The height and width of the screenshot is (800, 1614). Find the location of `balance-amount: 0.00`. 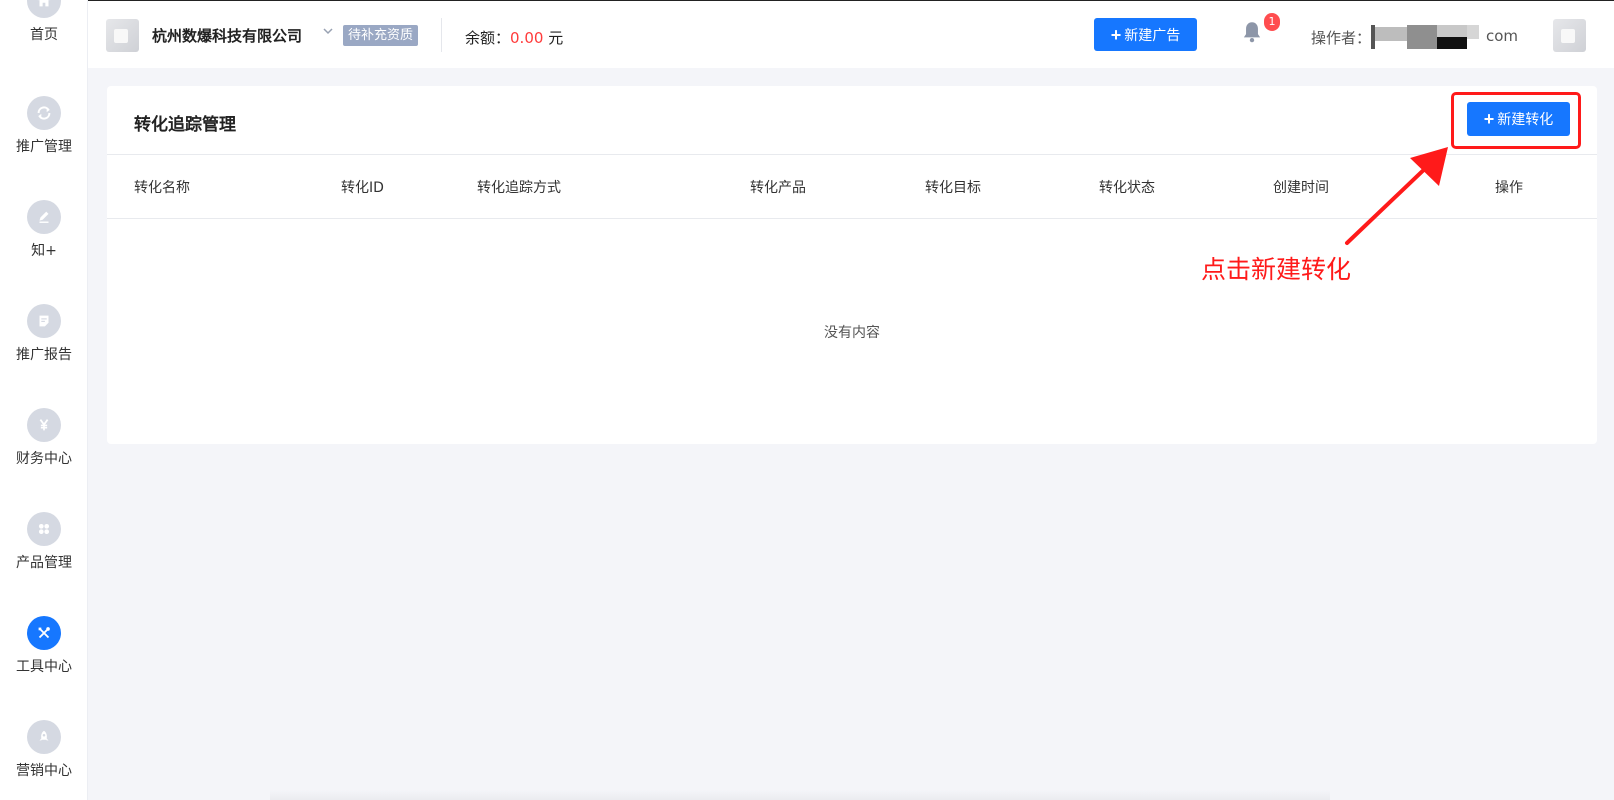

balance-amount: 0.00 is located at coordinates (527, 38).